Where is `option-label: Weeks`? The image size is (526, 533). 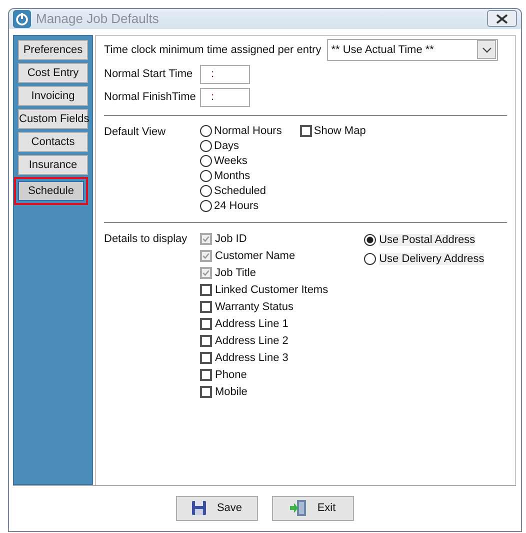 option-label: Weeks is located at coordinates (231, 161).